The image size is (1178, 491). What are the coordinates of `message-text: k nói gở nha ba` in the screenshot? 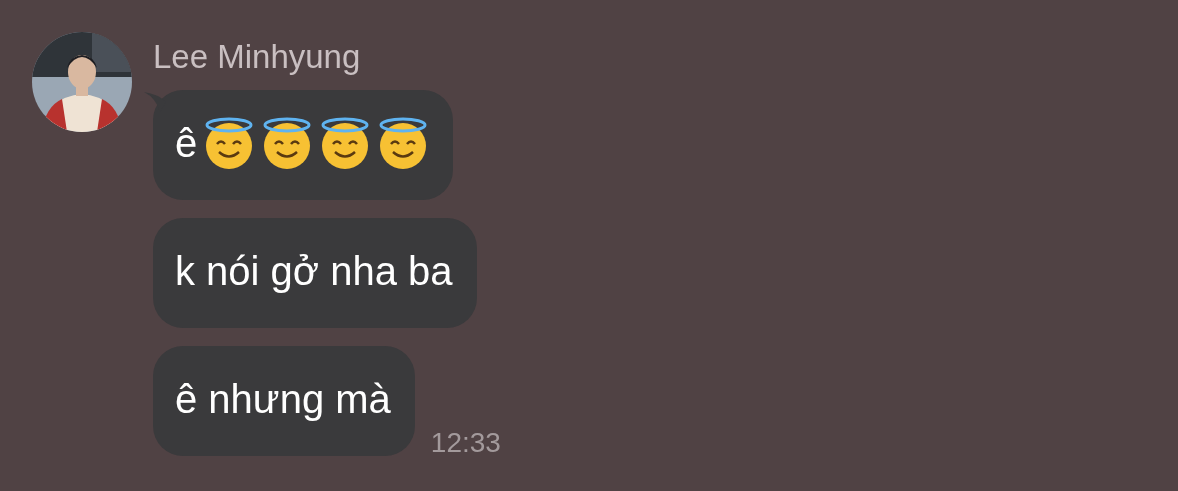 It's located at (314, 271).